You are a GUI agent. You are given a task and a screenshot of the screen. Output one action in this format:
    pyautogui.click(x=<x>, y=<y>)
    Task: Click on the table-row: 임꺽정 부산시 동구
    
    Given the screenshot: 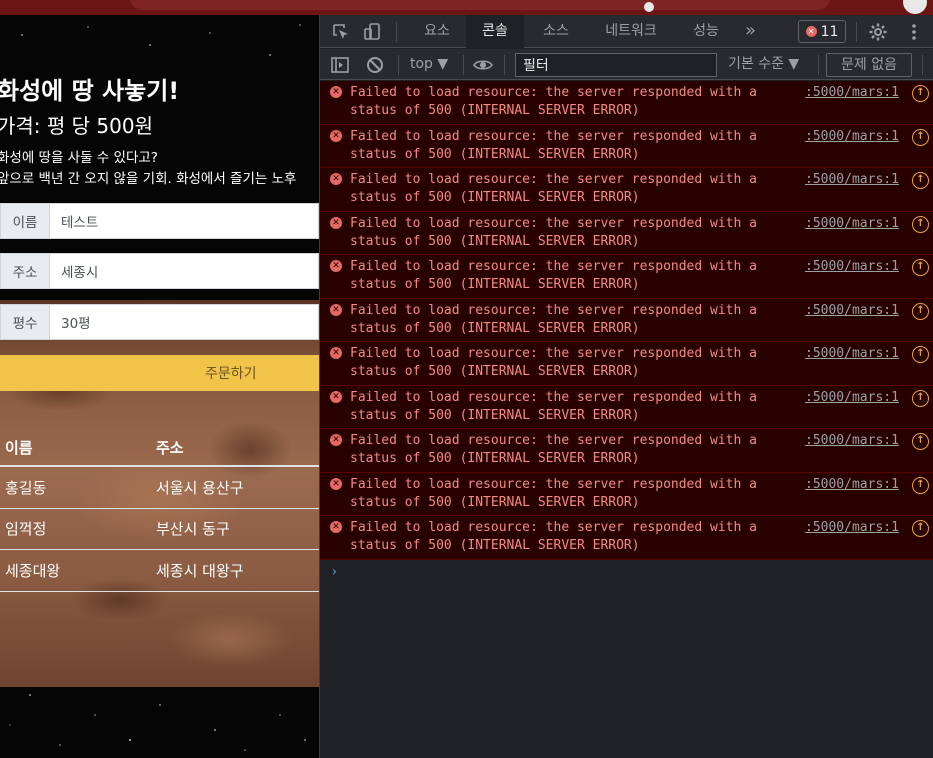 What is the action you would take?
    pyautogui.click(x=159, y=529)
    